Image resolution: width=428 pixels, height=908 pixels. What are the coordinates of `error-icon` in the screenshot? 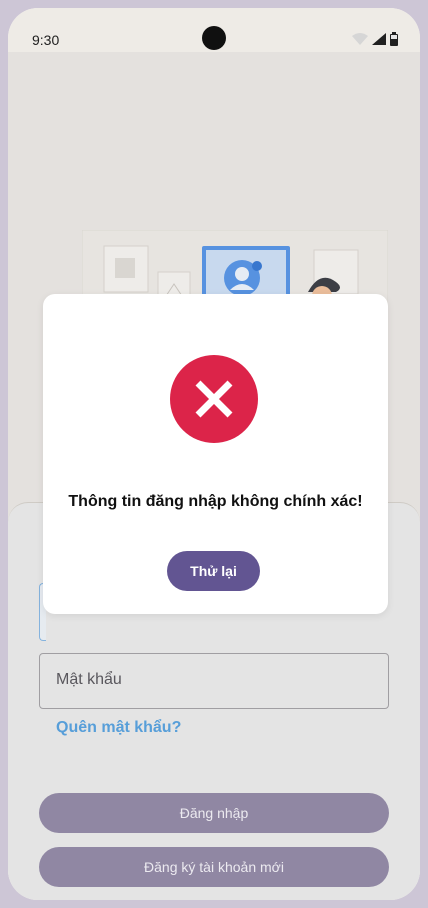 It's located at (214, 399).